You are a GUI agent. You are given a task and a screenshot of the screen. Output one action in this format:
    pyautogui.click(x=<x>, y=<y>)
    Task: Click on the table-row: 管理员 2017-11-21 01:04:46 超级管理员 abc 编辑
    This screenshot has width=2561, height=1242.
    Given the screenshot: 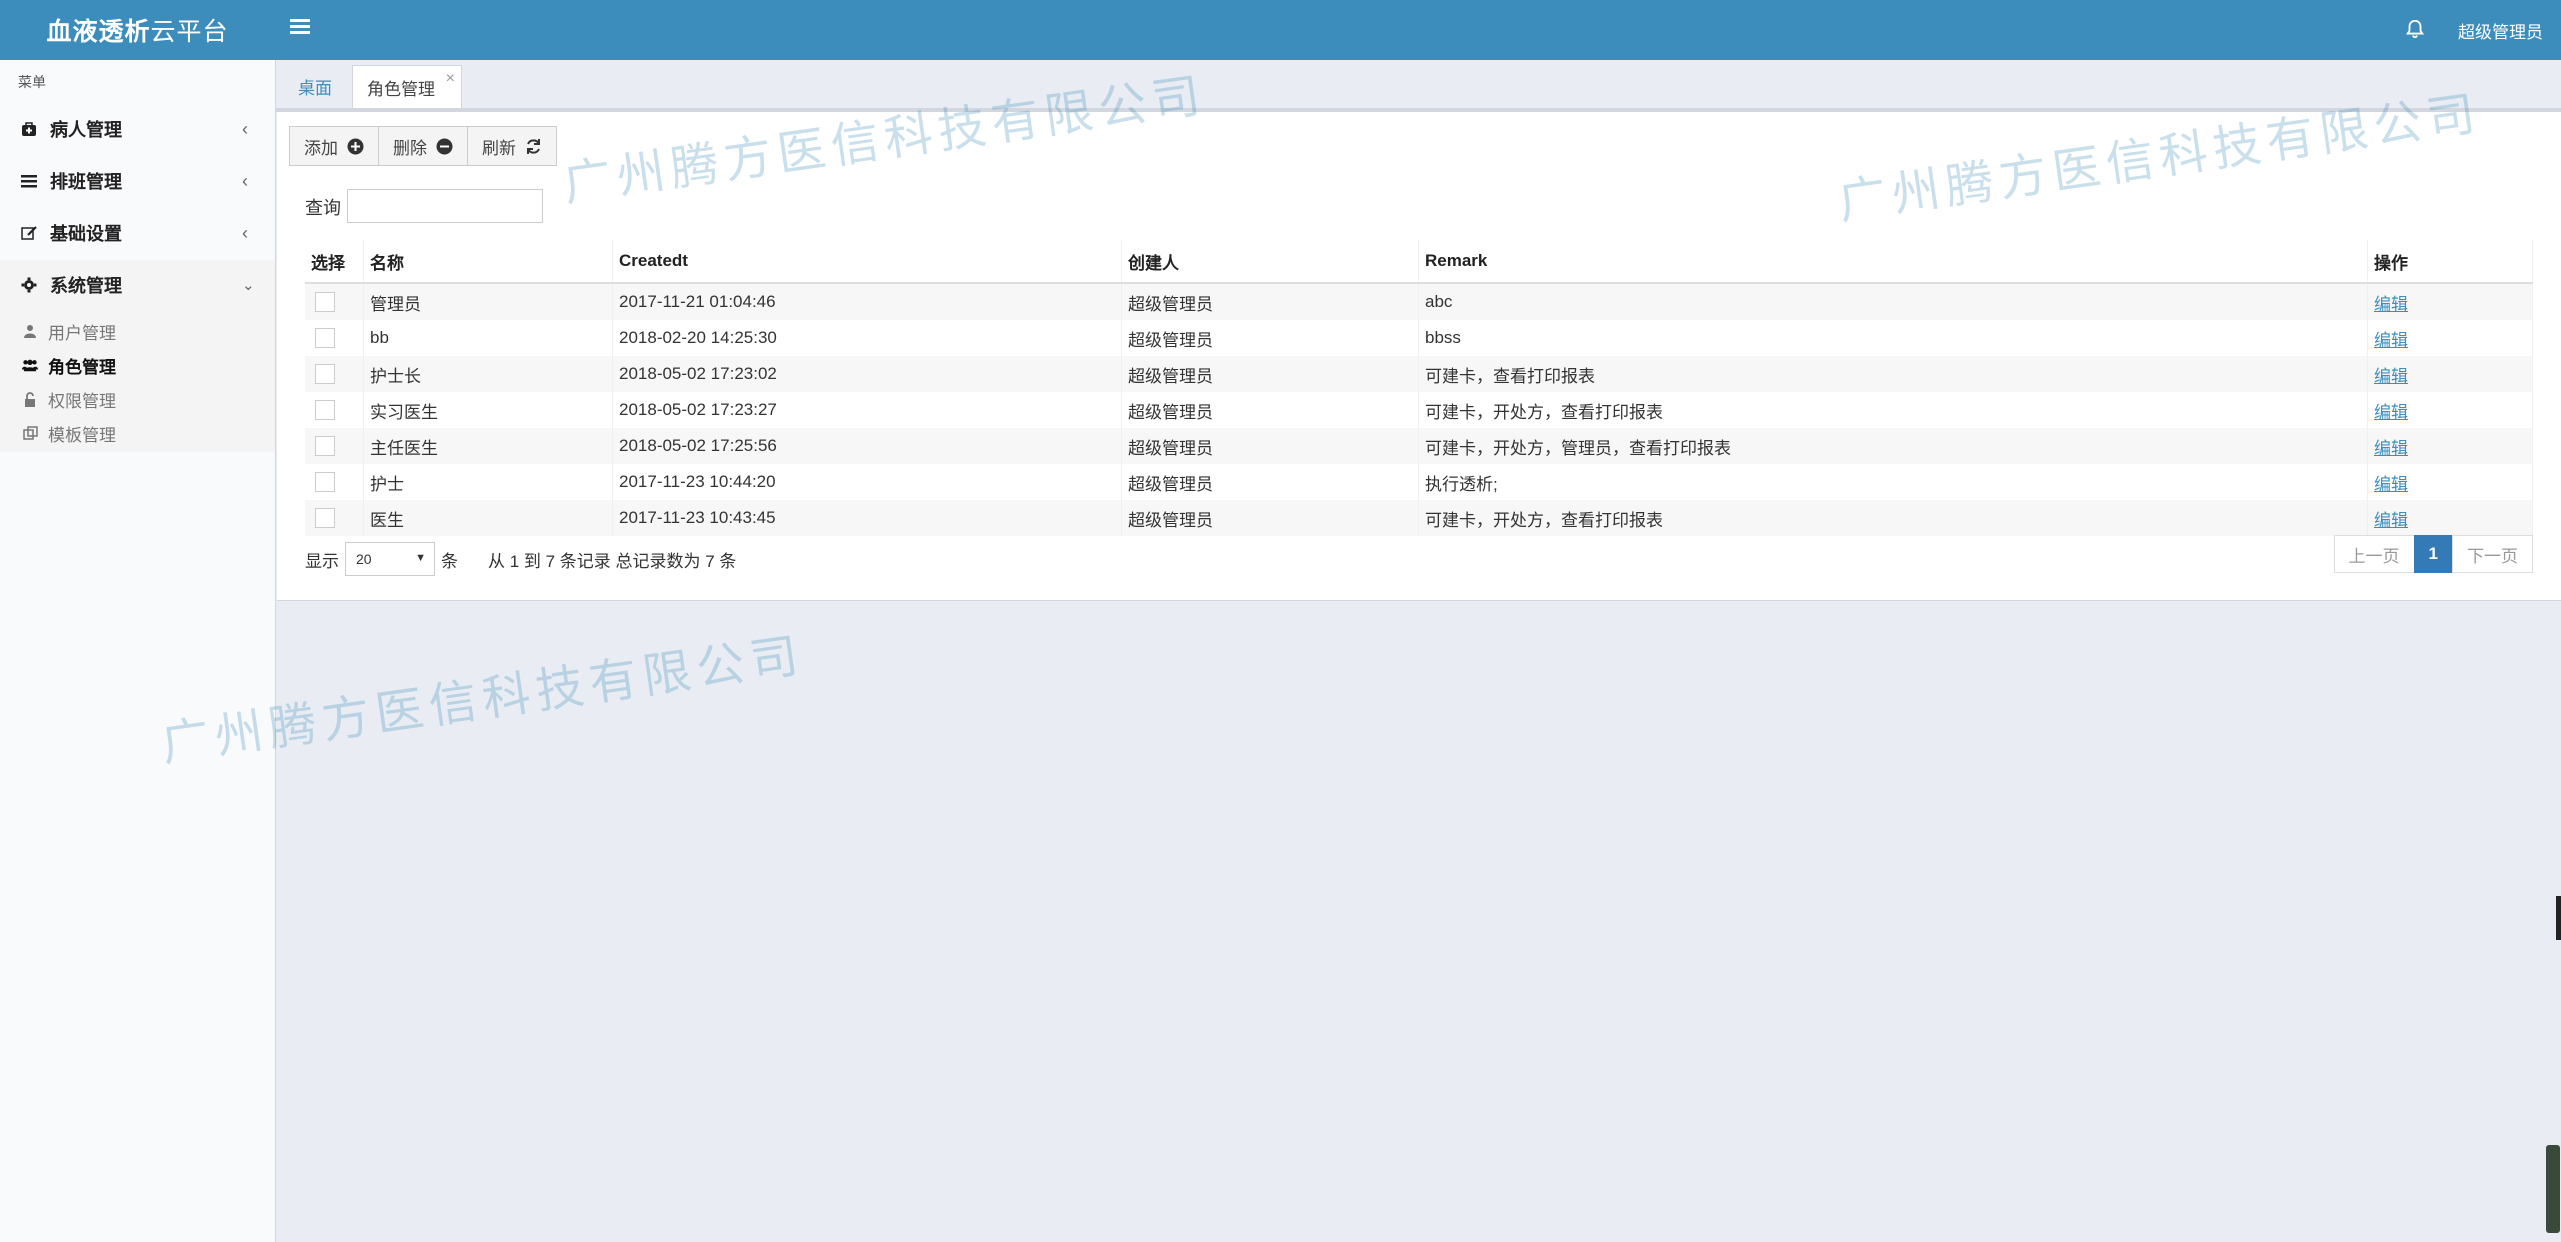 What is the action you would take?
    pyautogui.click(x=1419, y=301)
    